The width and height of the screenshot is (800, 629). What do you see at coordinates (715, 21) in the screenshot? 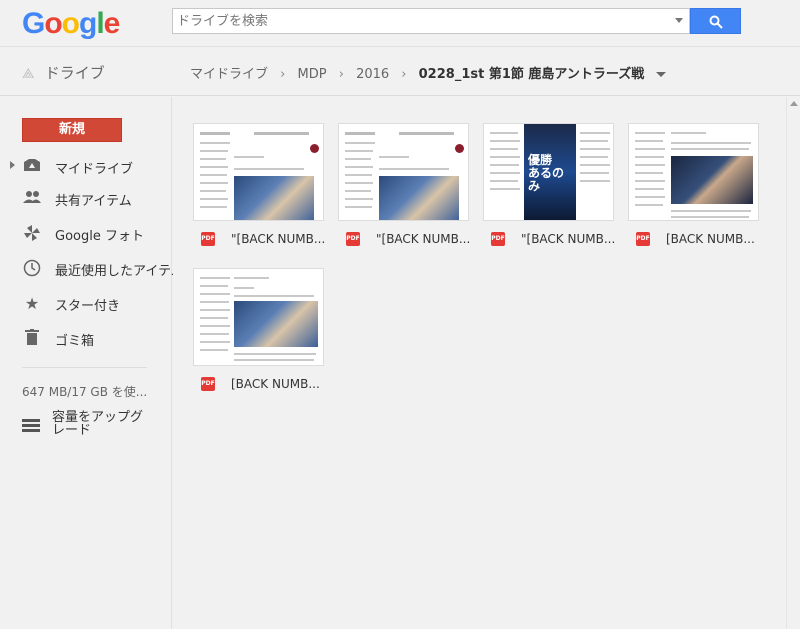
I see `search-button` at bounding box center [715, 21].